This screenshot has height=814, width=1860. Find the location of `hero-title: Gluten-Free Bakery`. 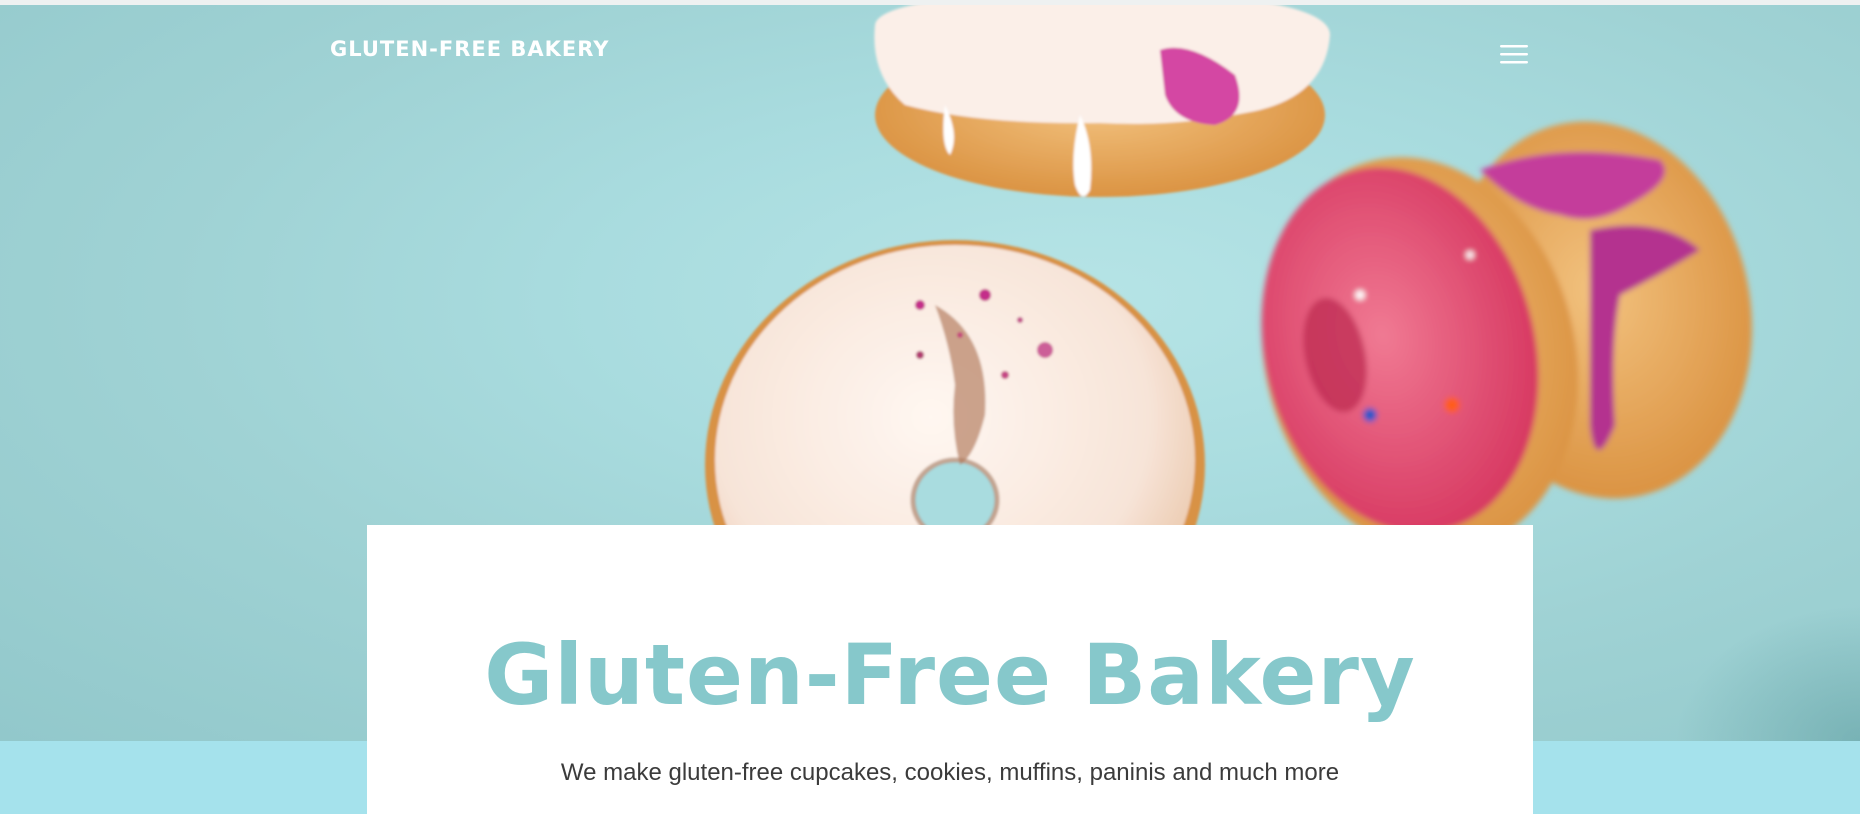

hero-title: Gluten-Free Bakery is located at coordinates (950, 675).